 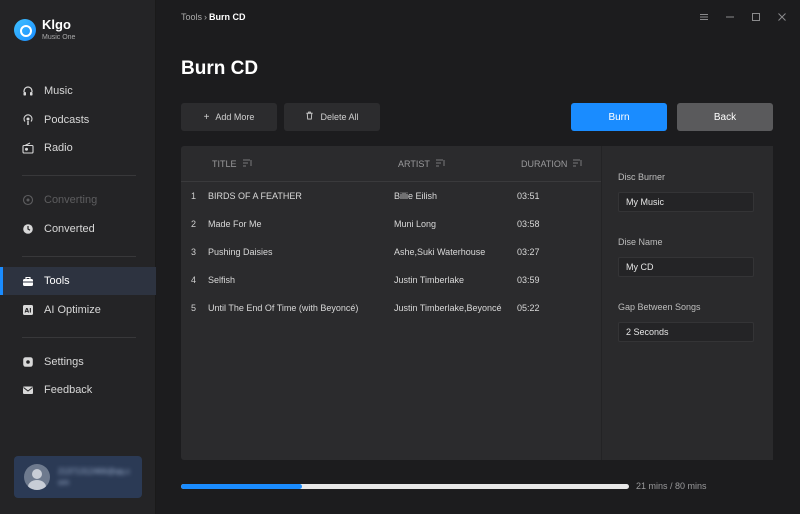 I want to click on row-title: Pushing Daisies, so click(x=240, y=252).